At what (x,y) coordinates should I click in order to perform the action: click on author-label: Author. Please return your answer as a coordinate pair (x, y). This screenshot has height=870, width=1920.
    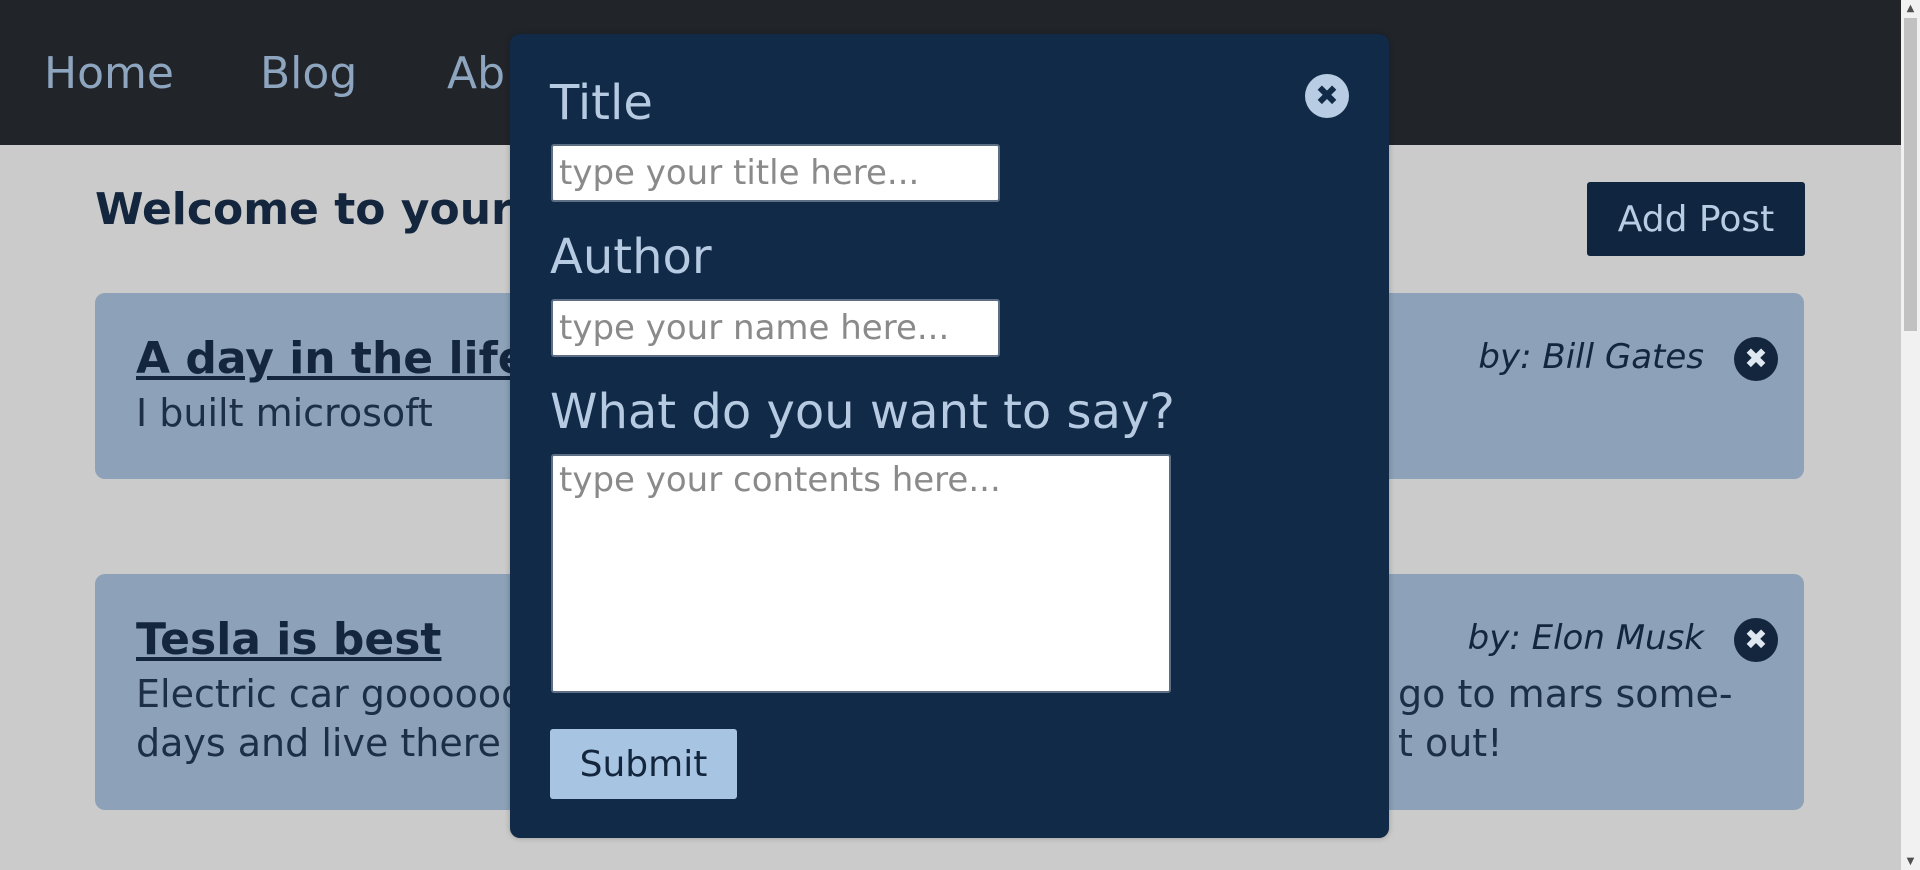
    Looking at the image, I should click on (631, 257).